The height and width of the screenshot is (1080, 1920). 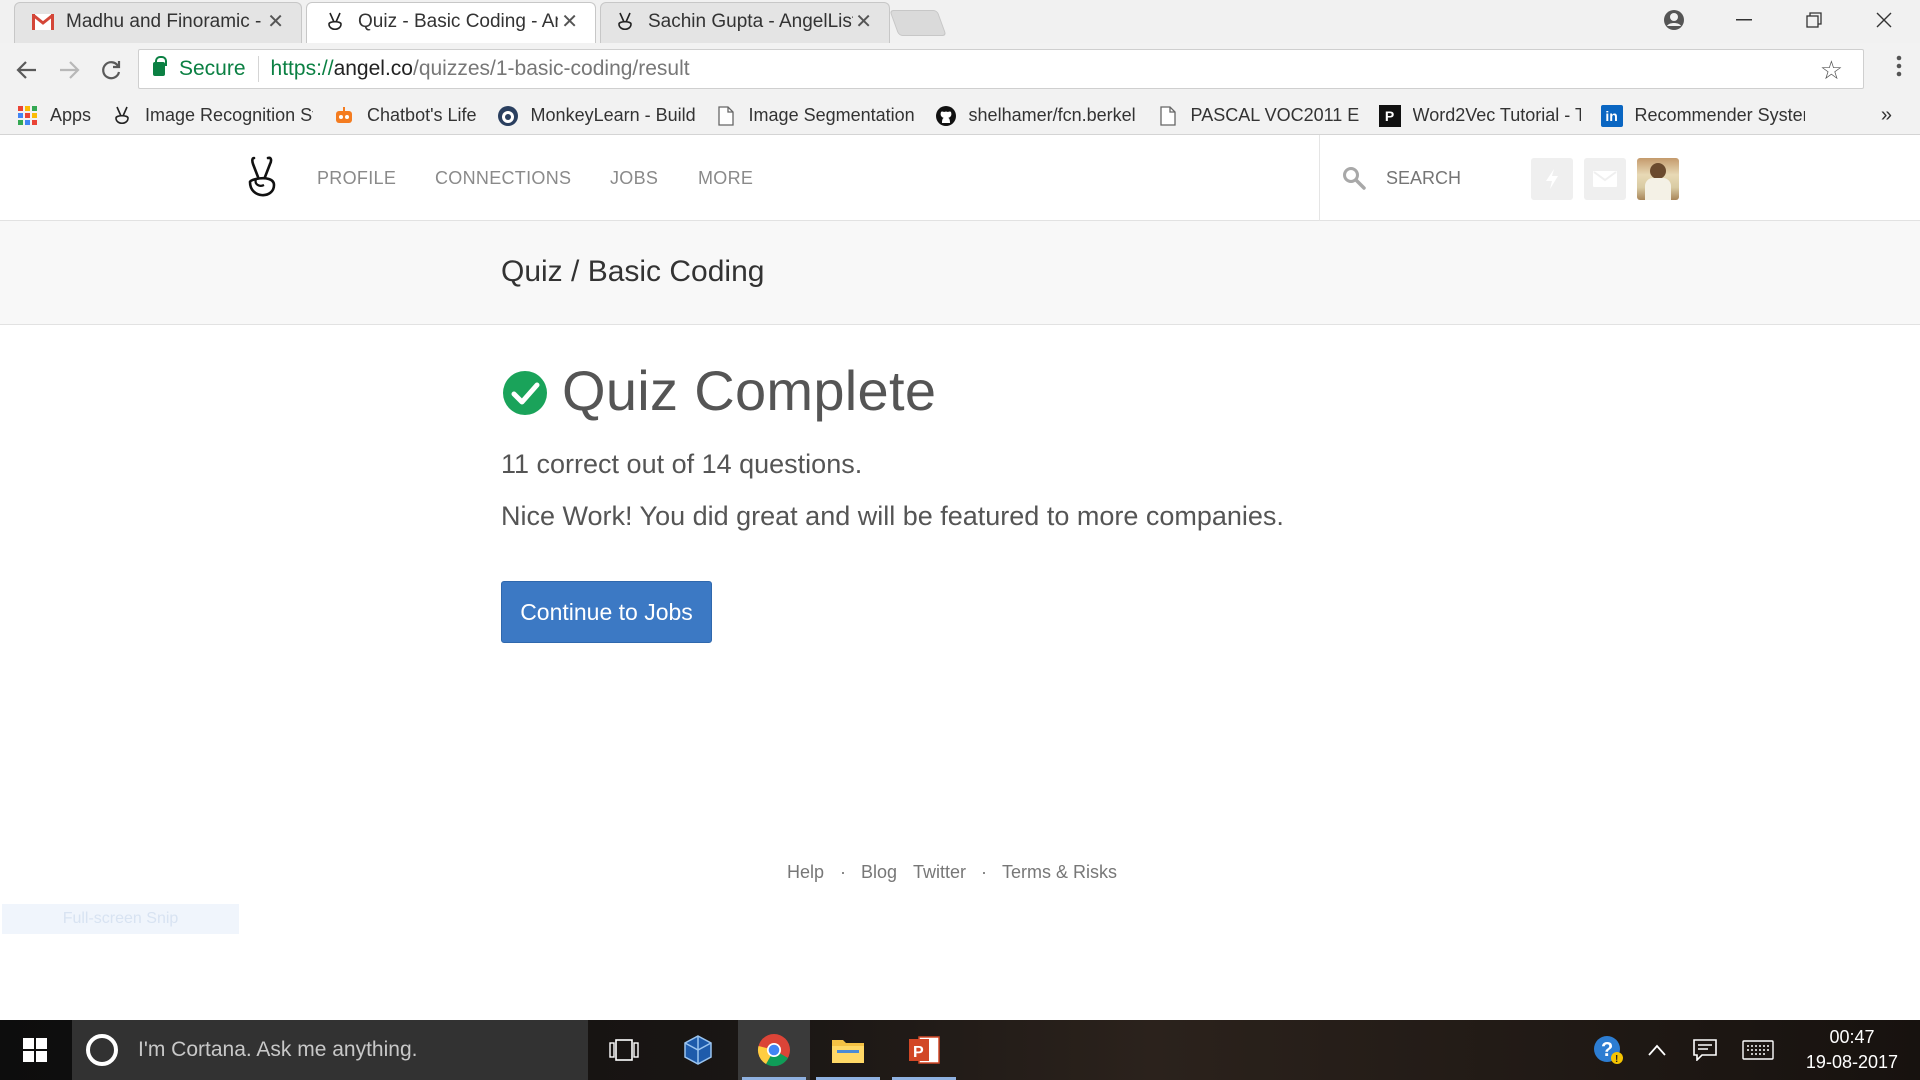 I want to click on nav-profile: PROFILE, so click(x=356, y=178).